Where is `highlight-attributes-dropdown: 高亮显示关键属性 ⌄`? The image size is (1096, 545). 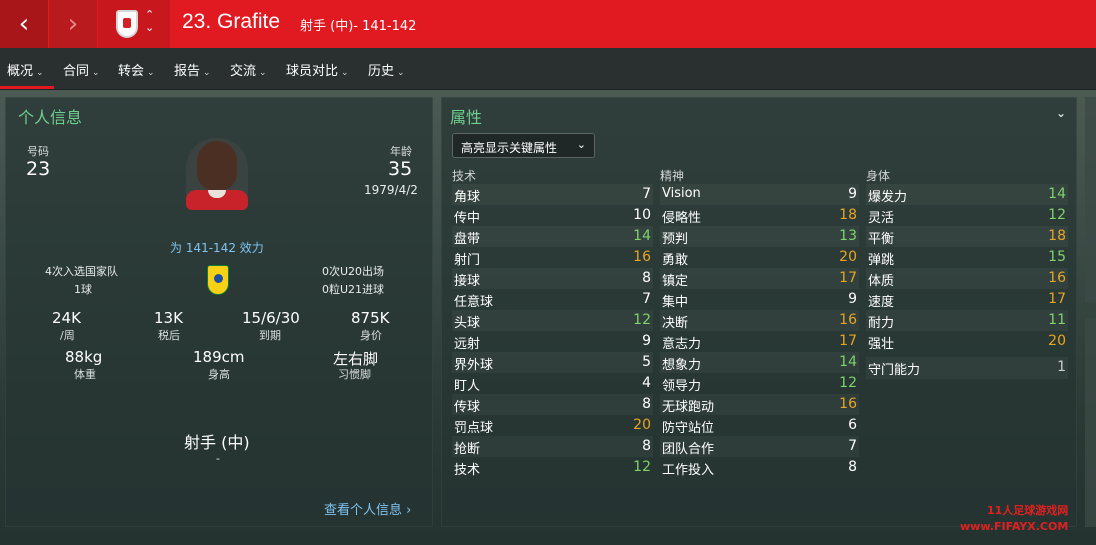 highlight-attributes-dropdown: 高亮显示关键属性 ⌄ is located at coordinates (523, 145).